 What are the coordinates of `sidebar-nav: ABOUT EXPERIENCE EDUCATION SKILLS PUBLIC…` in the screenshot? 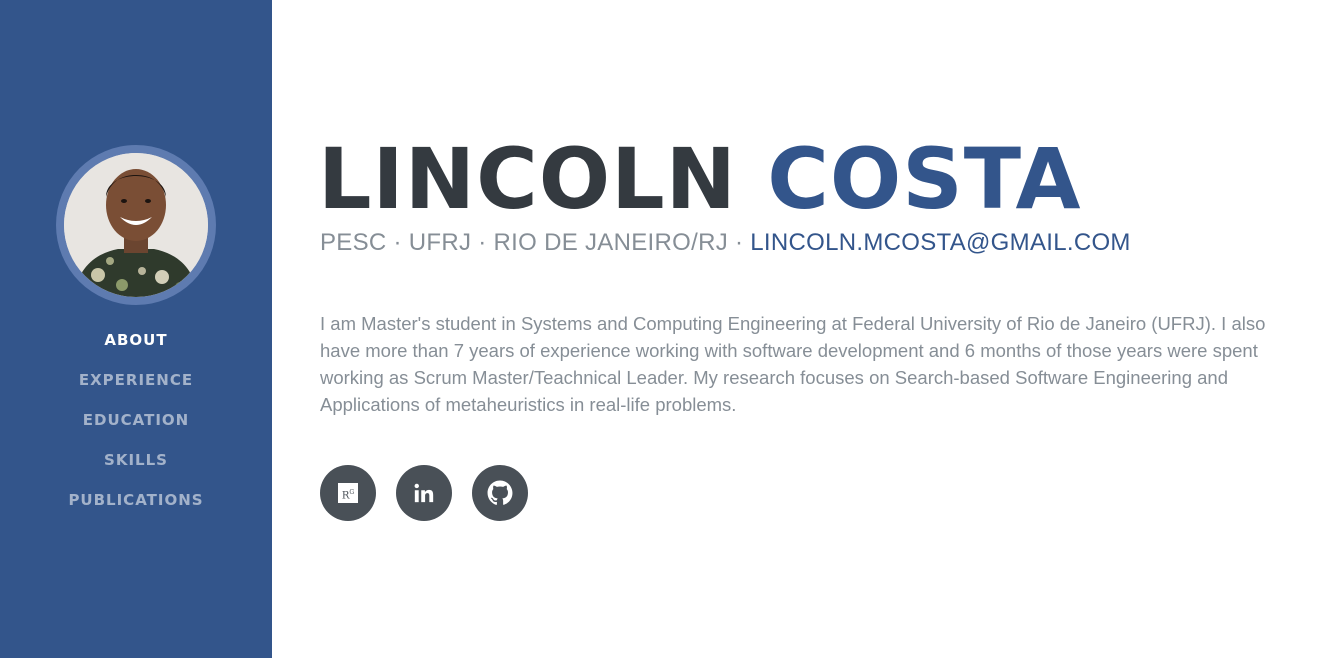 It's located at (136, 428).